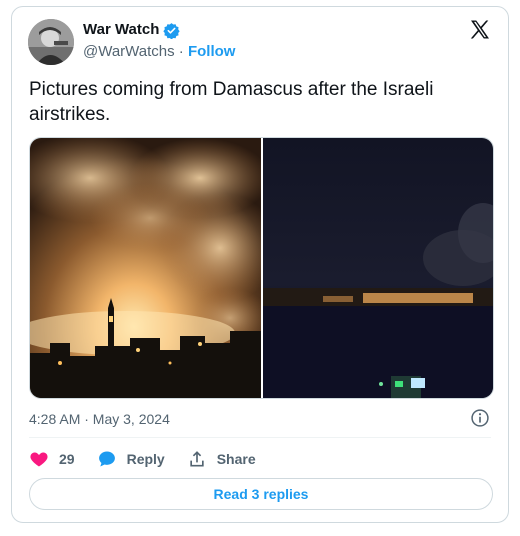 The width and height of the screenshot is (520, 536). Describe the element at coordinates (480, 30) in the screenshot. I see `x-logo-icon` at that location.